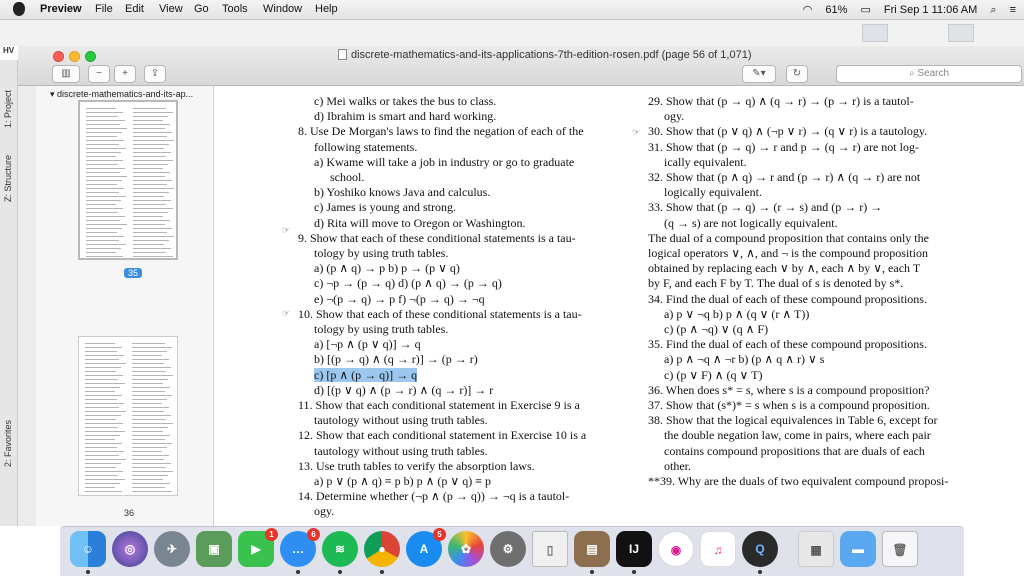  Describe the element at coordinates (201, 9) in the screenshot. I see `menu-go: Go` at that location.